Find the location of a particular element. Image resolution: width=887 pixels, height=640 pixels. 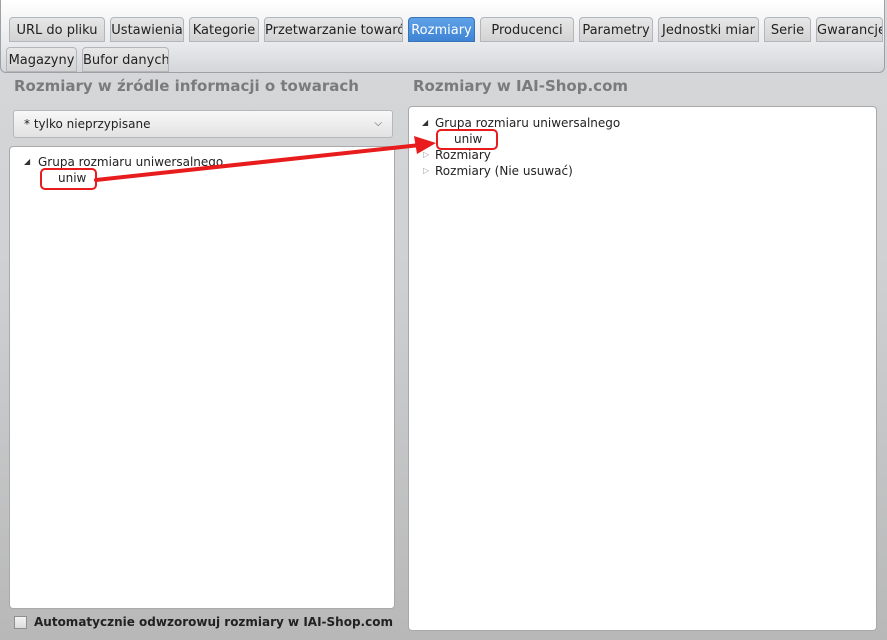

tab-jednostki-miar: Jednostki miar is located at coordinates (708, 29).